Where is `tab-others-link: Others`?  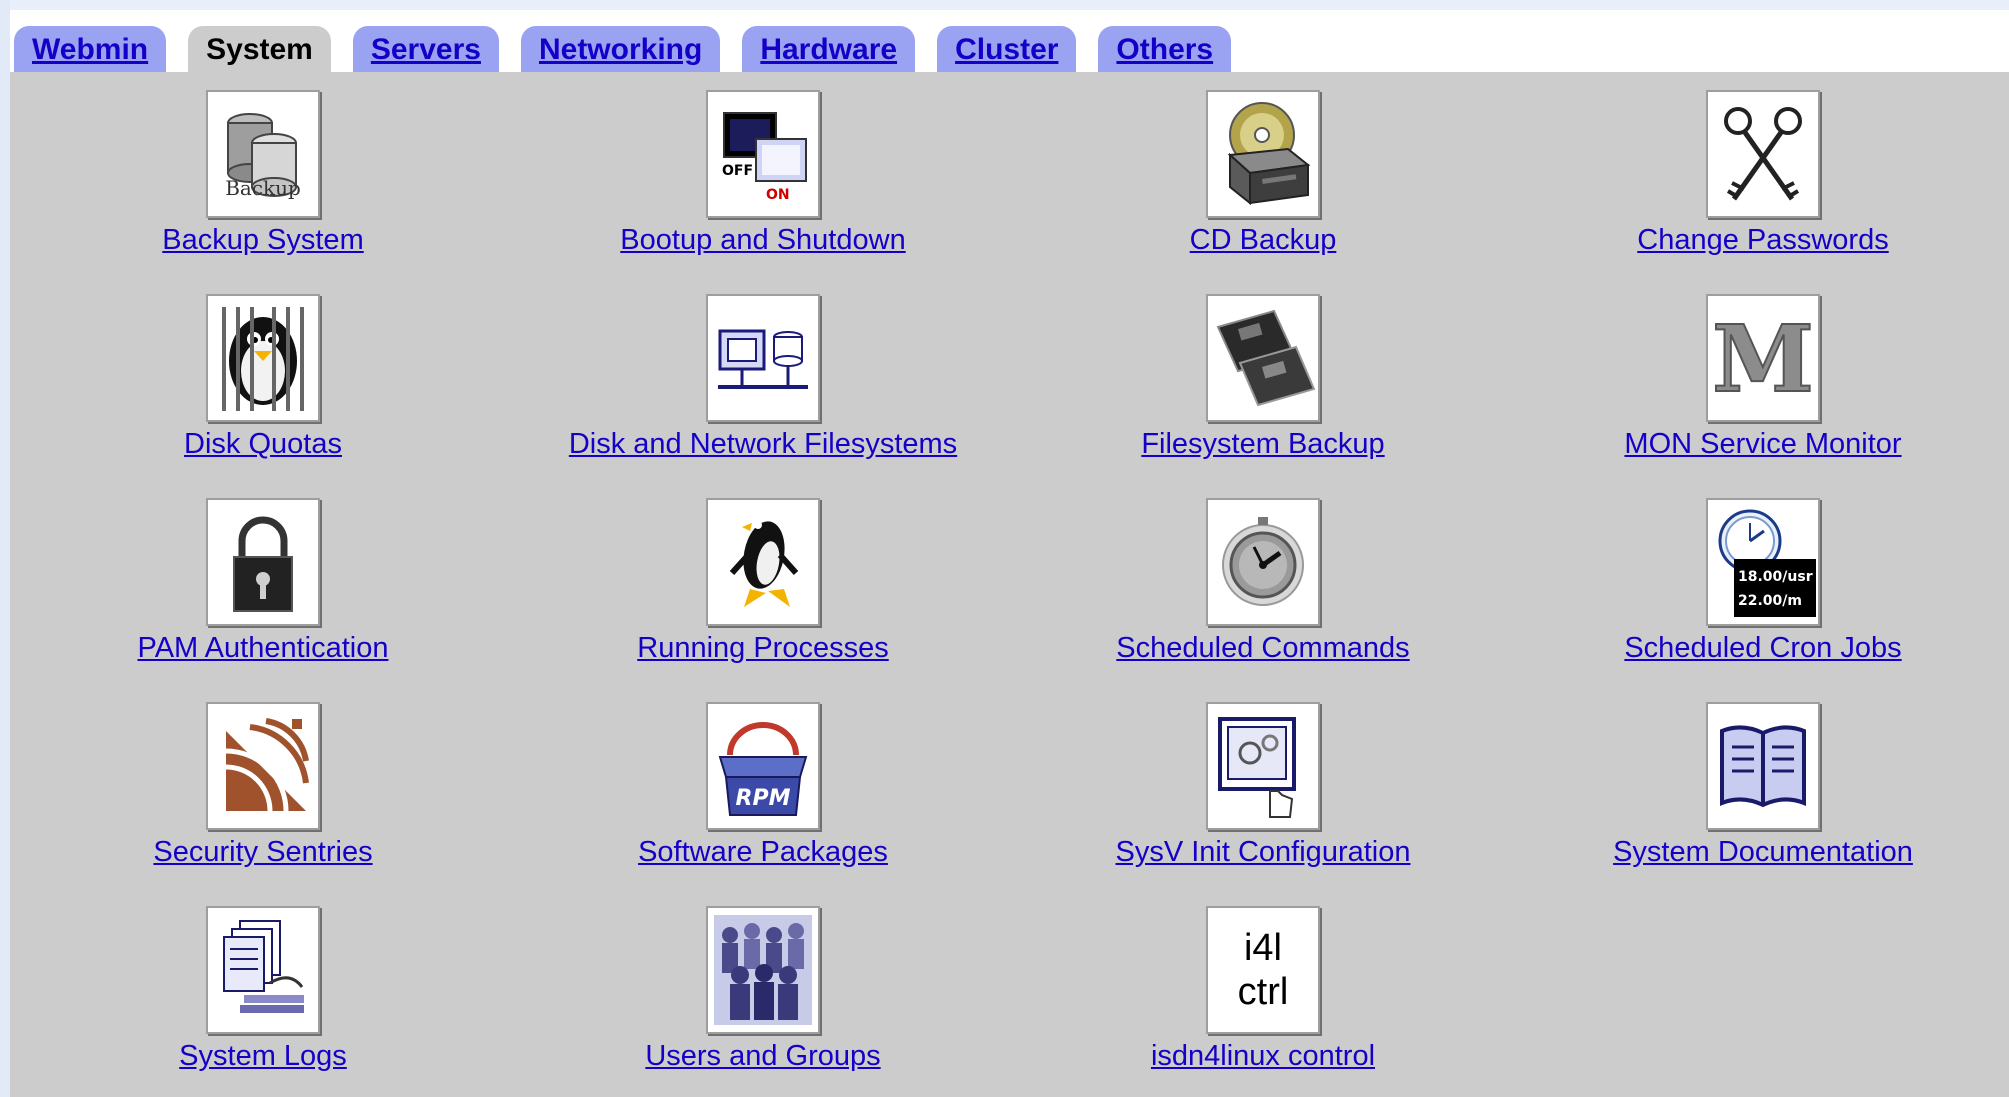 tab-others-link: Others is located at coordinates (1164, 50).